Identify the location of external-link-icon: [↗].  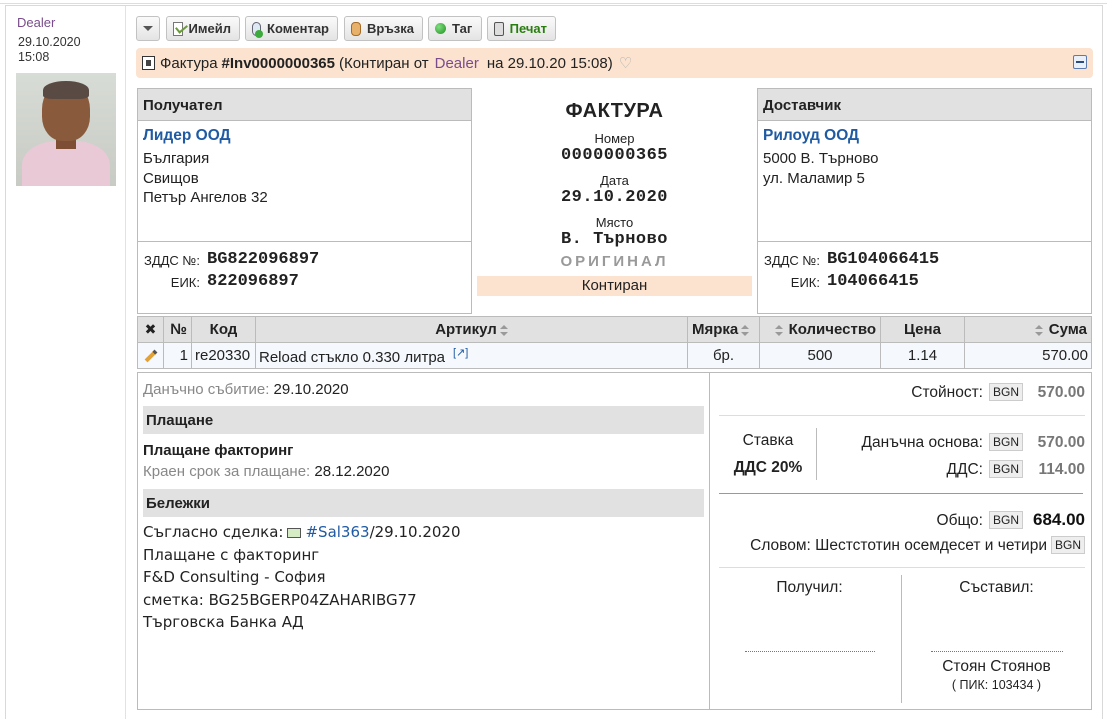
(460, 353).